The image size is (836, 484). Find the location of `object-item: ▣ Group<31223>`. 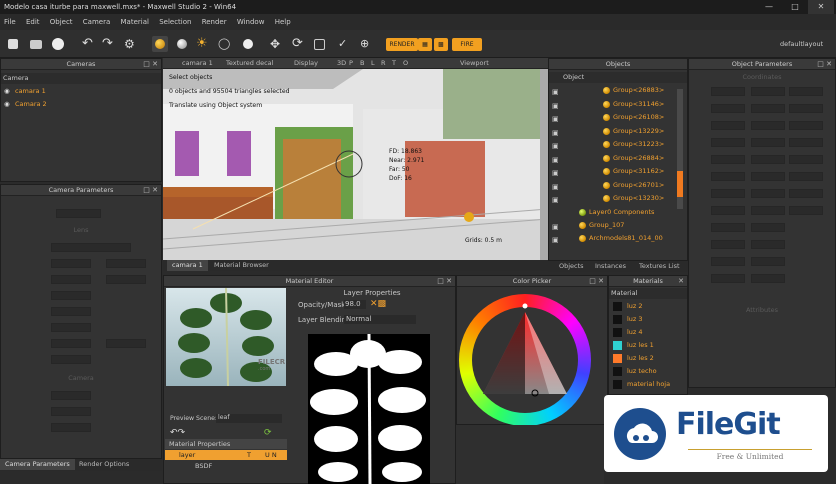

object-item: ▣ Group<31223> is located at coordinates (618, 144).